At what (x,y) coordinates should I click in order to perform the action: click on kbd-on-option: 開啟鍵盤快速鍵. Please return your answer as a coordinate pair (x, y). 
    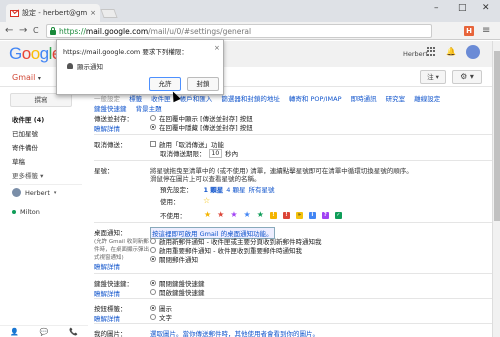
    Looking at the image, I should click on (177, 292).